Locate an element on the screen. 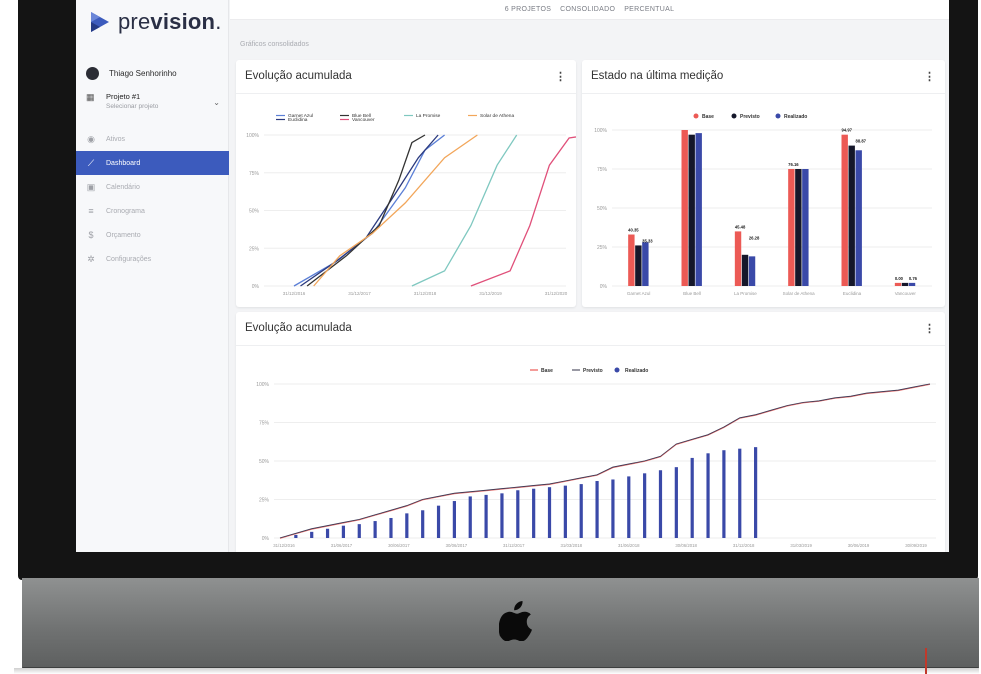 This screenshot has width=981, height=674. eye-icon: ◉ is located at coordinates (91, 138).